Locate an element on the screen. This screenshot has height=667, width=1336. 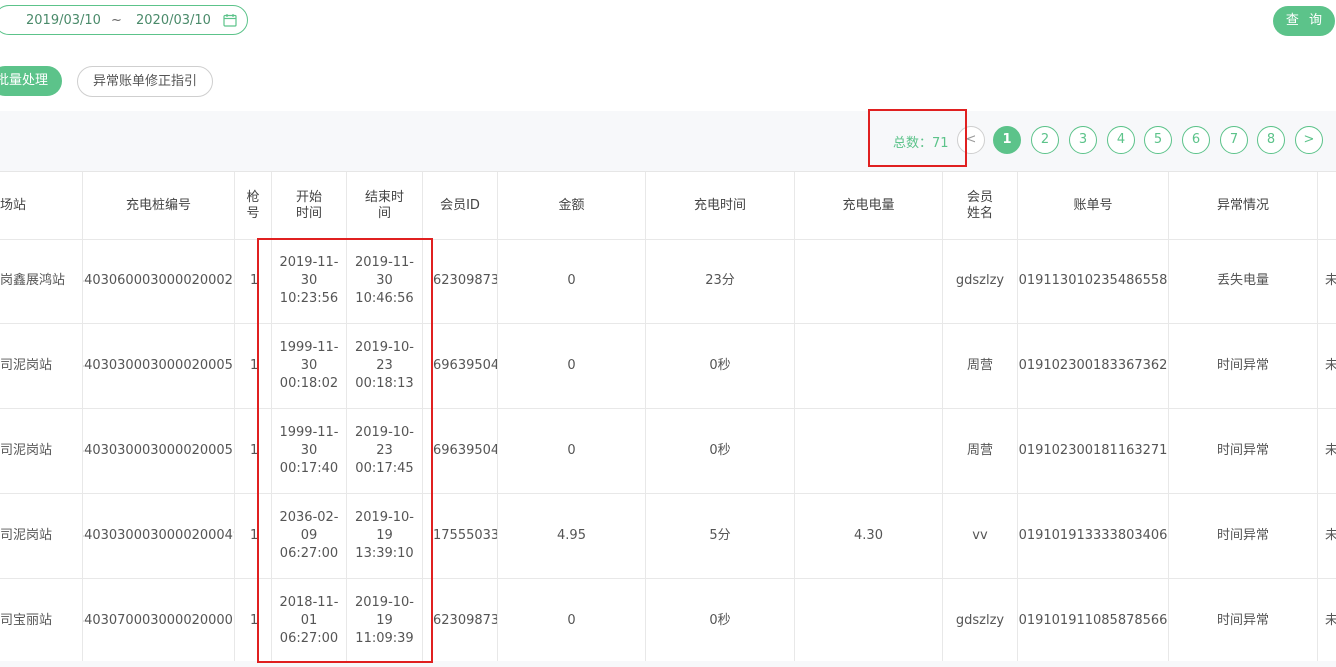
cell-end-time: 2019-10-23 00:18:13 is located at coordinates (385, 366).